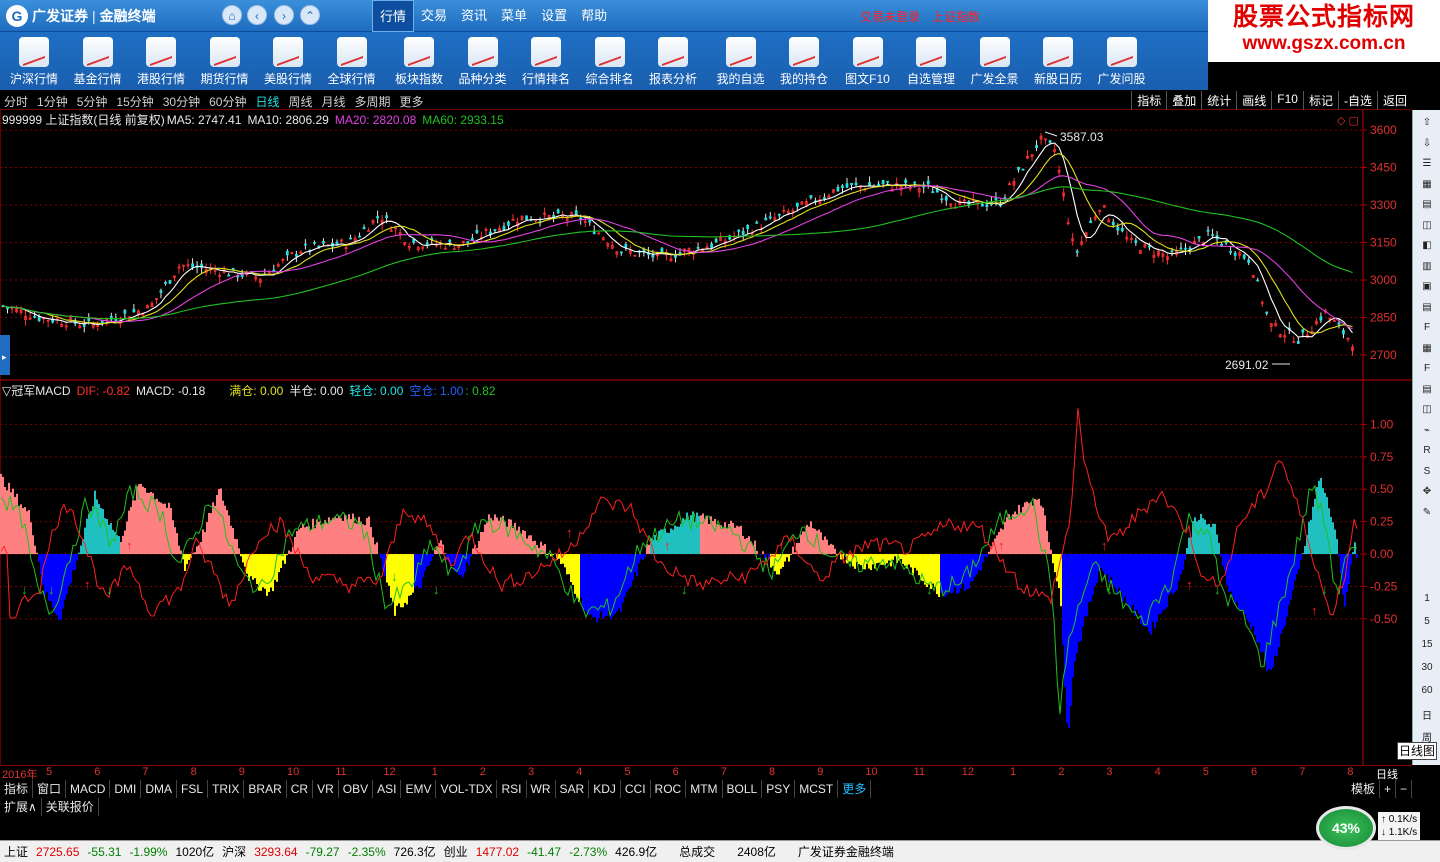 This screenshot has width=1440, height=862. What do you see at coordinates (1148, 100) in the screenshot?
I see `chart-action-tab: 指标` at bounding box center [1148, 100].